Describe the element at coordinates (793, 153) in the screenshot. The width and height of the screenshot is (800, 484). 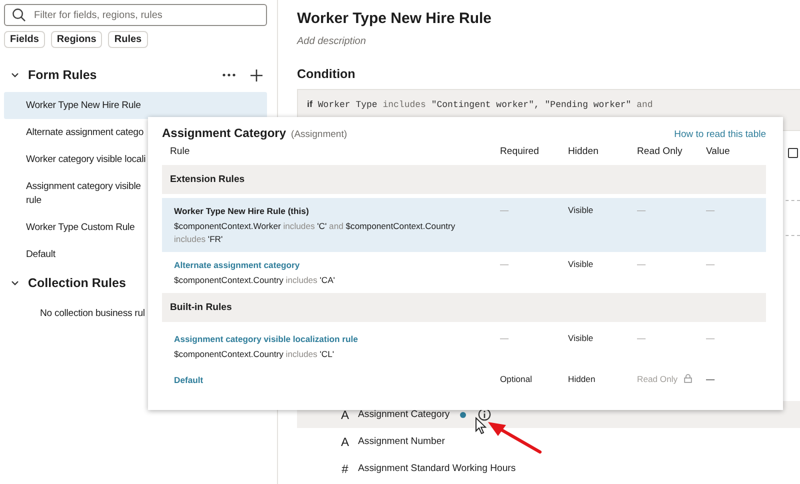
I see `checkbox` at that location.